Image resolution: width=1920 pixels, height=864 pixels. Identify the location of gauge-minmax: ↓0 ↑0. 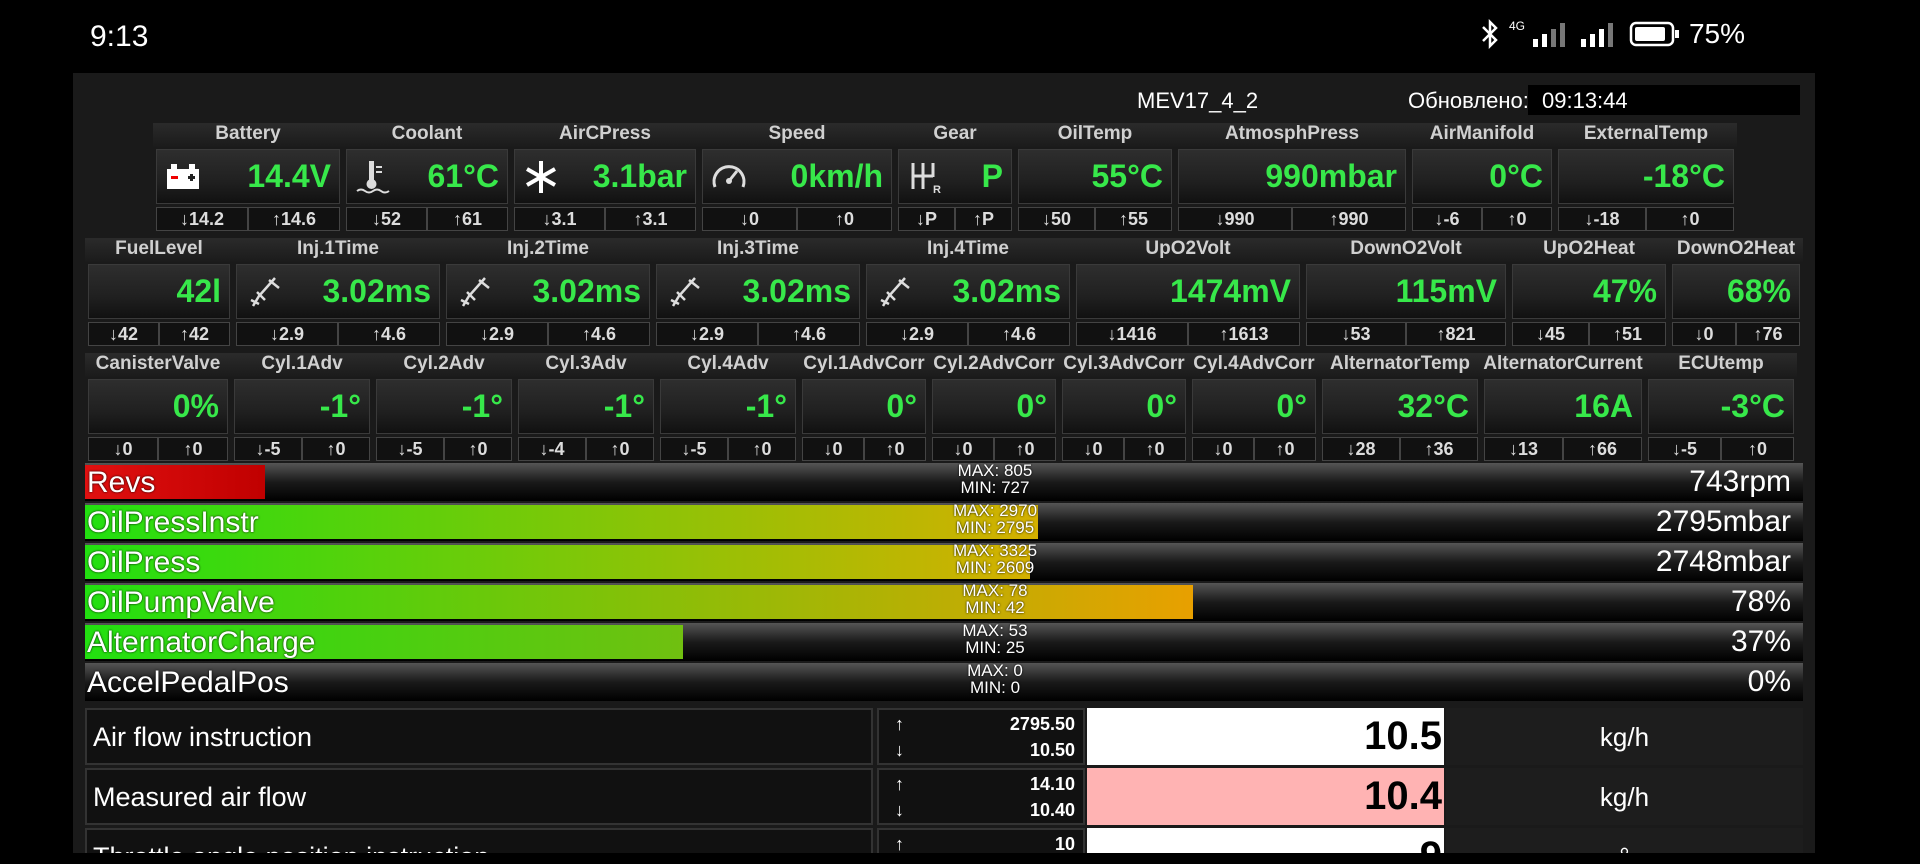
(994, 449).